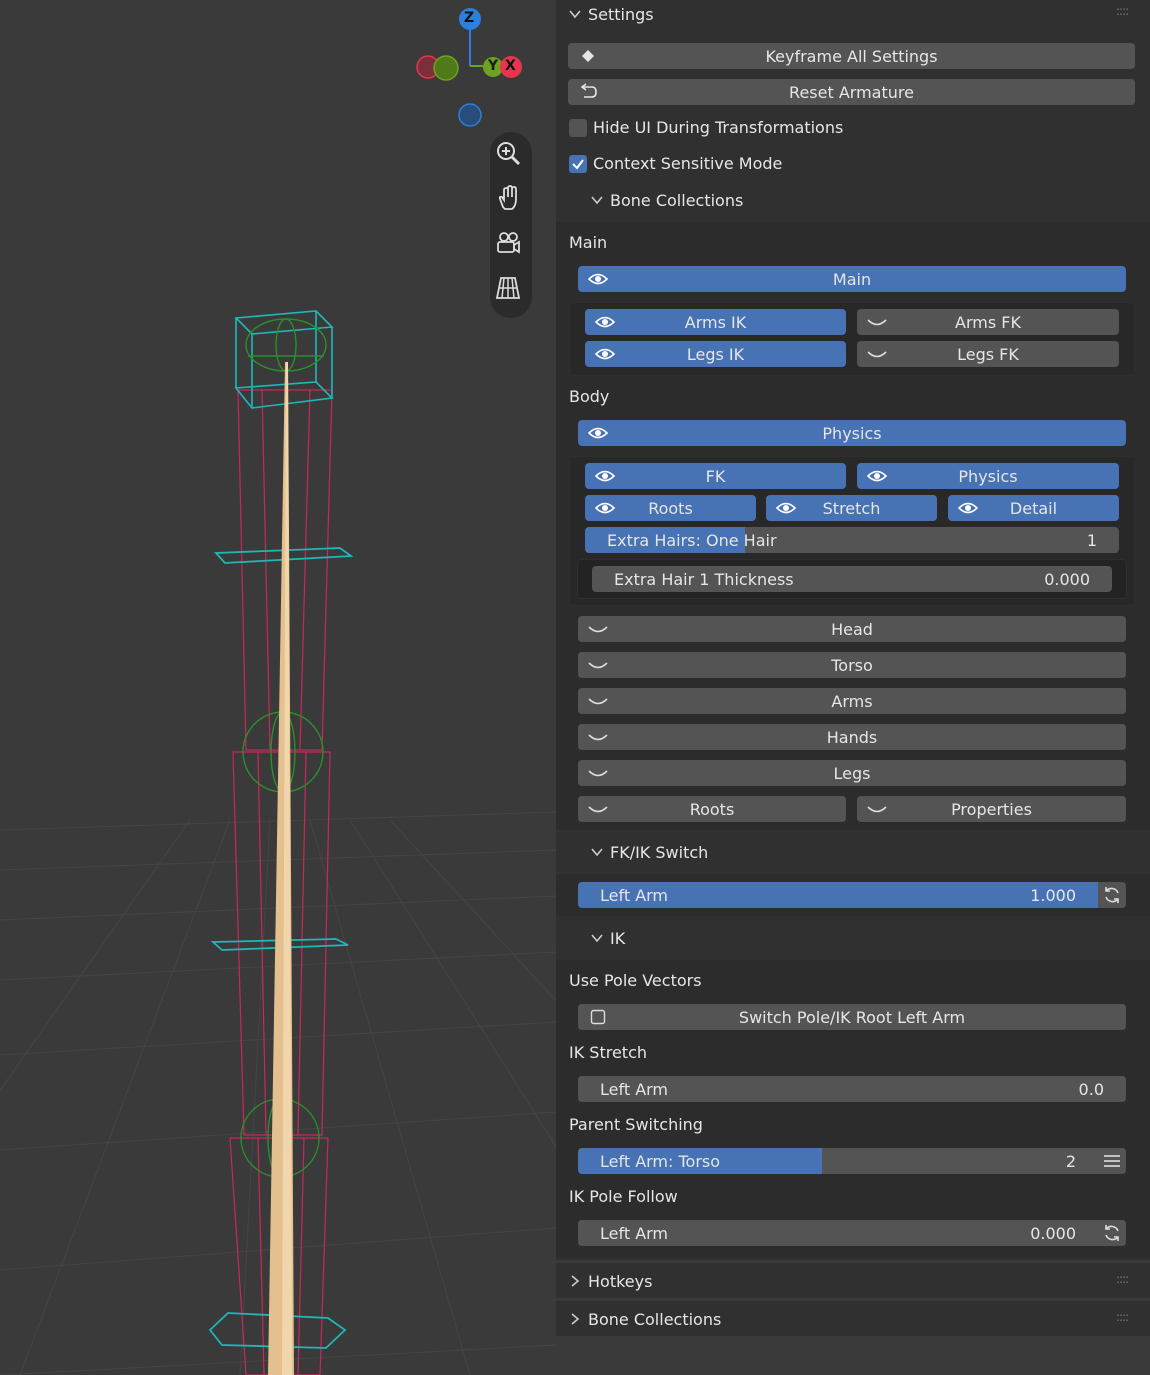  I want to click on ik-subpanel-header: IK, so click(607, 938).